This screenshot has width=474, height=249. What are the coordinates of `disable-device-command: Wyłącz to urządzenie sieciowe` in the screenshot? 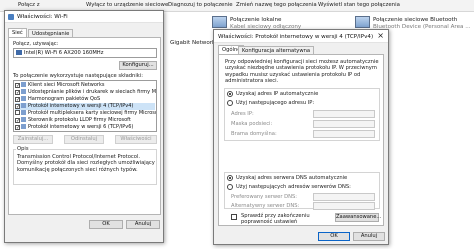 It's located at (127, 5).